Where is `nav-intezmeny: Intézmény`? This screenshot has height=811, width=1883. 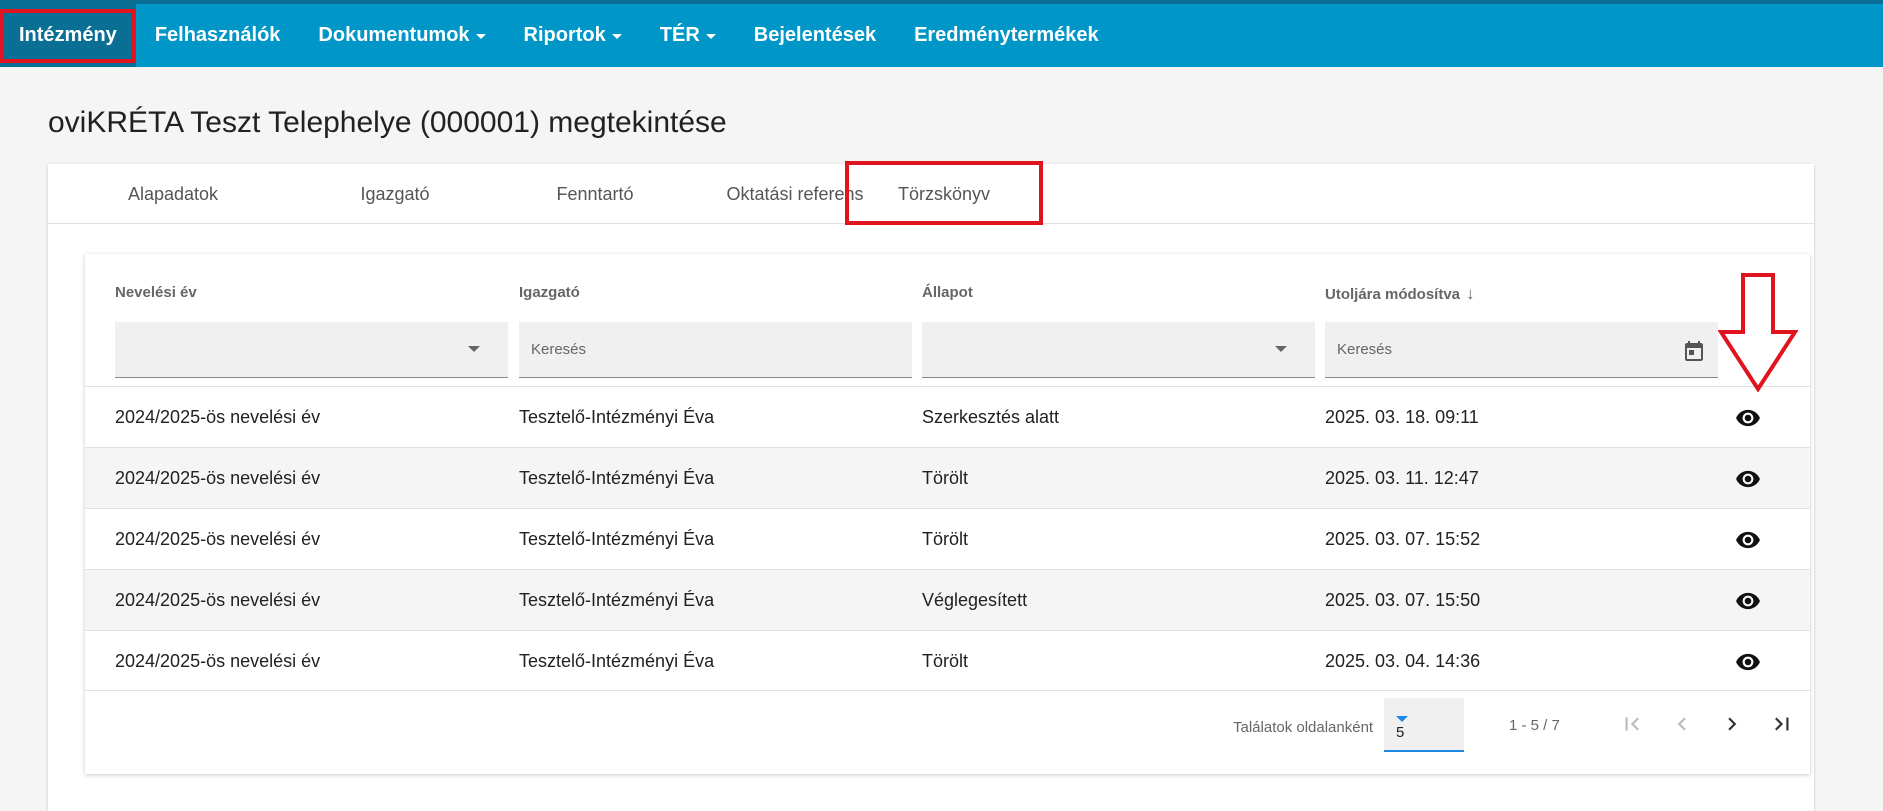
nav-intezmeny: Intézmény is located at coordinates (68, 35).